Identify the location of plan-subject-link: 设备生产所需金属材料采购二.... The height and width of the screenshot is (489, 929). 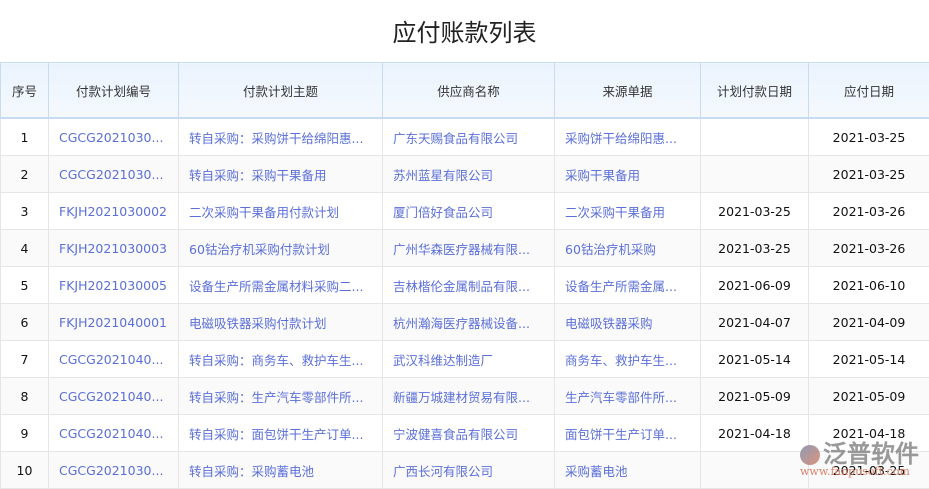
(281, 285).